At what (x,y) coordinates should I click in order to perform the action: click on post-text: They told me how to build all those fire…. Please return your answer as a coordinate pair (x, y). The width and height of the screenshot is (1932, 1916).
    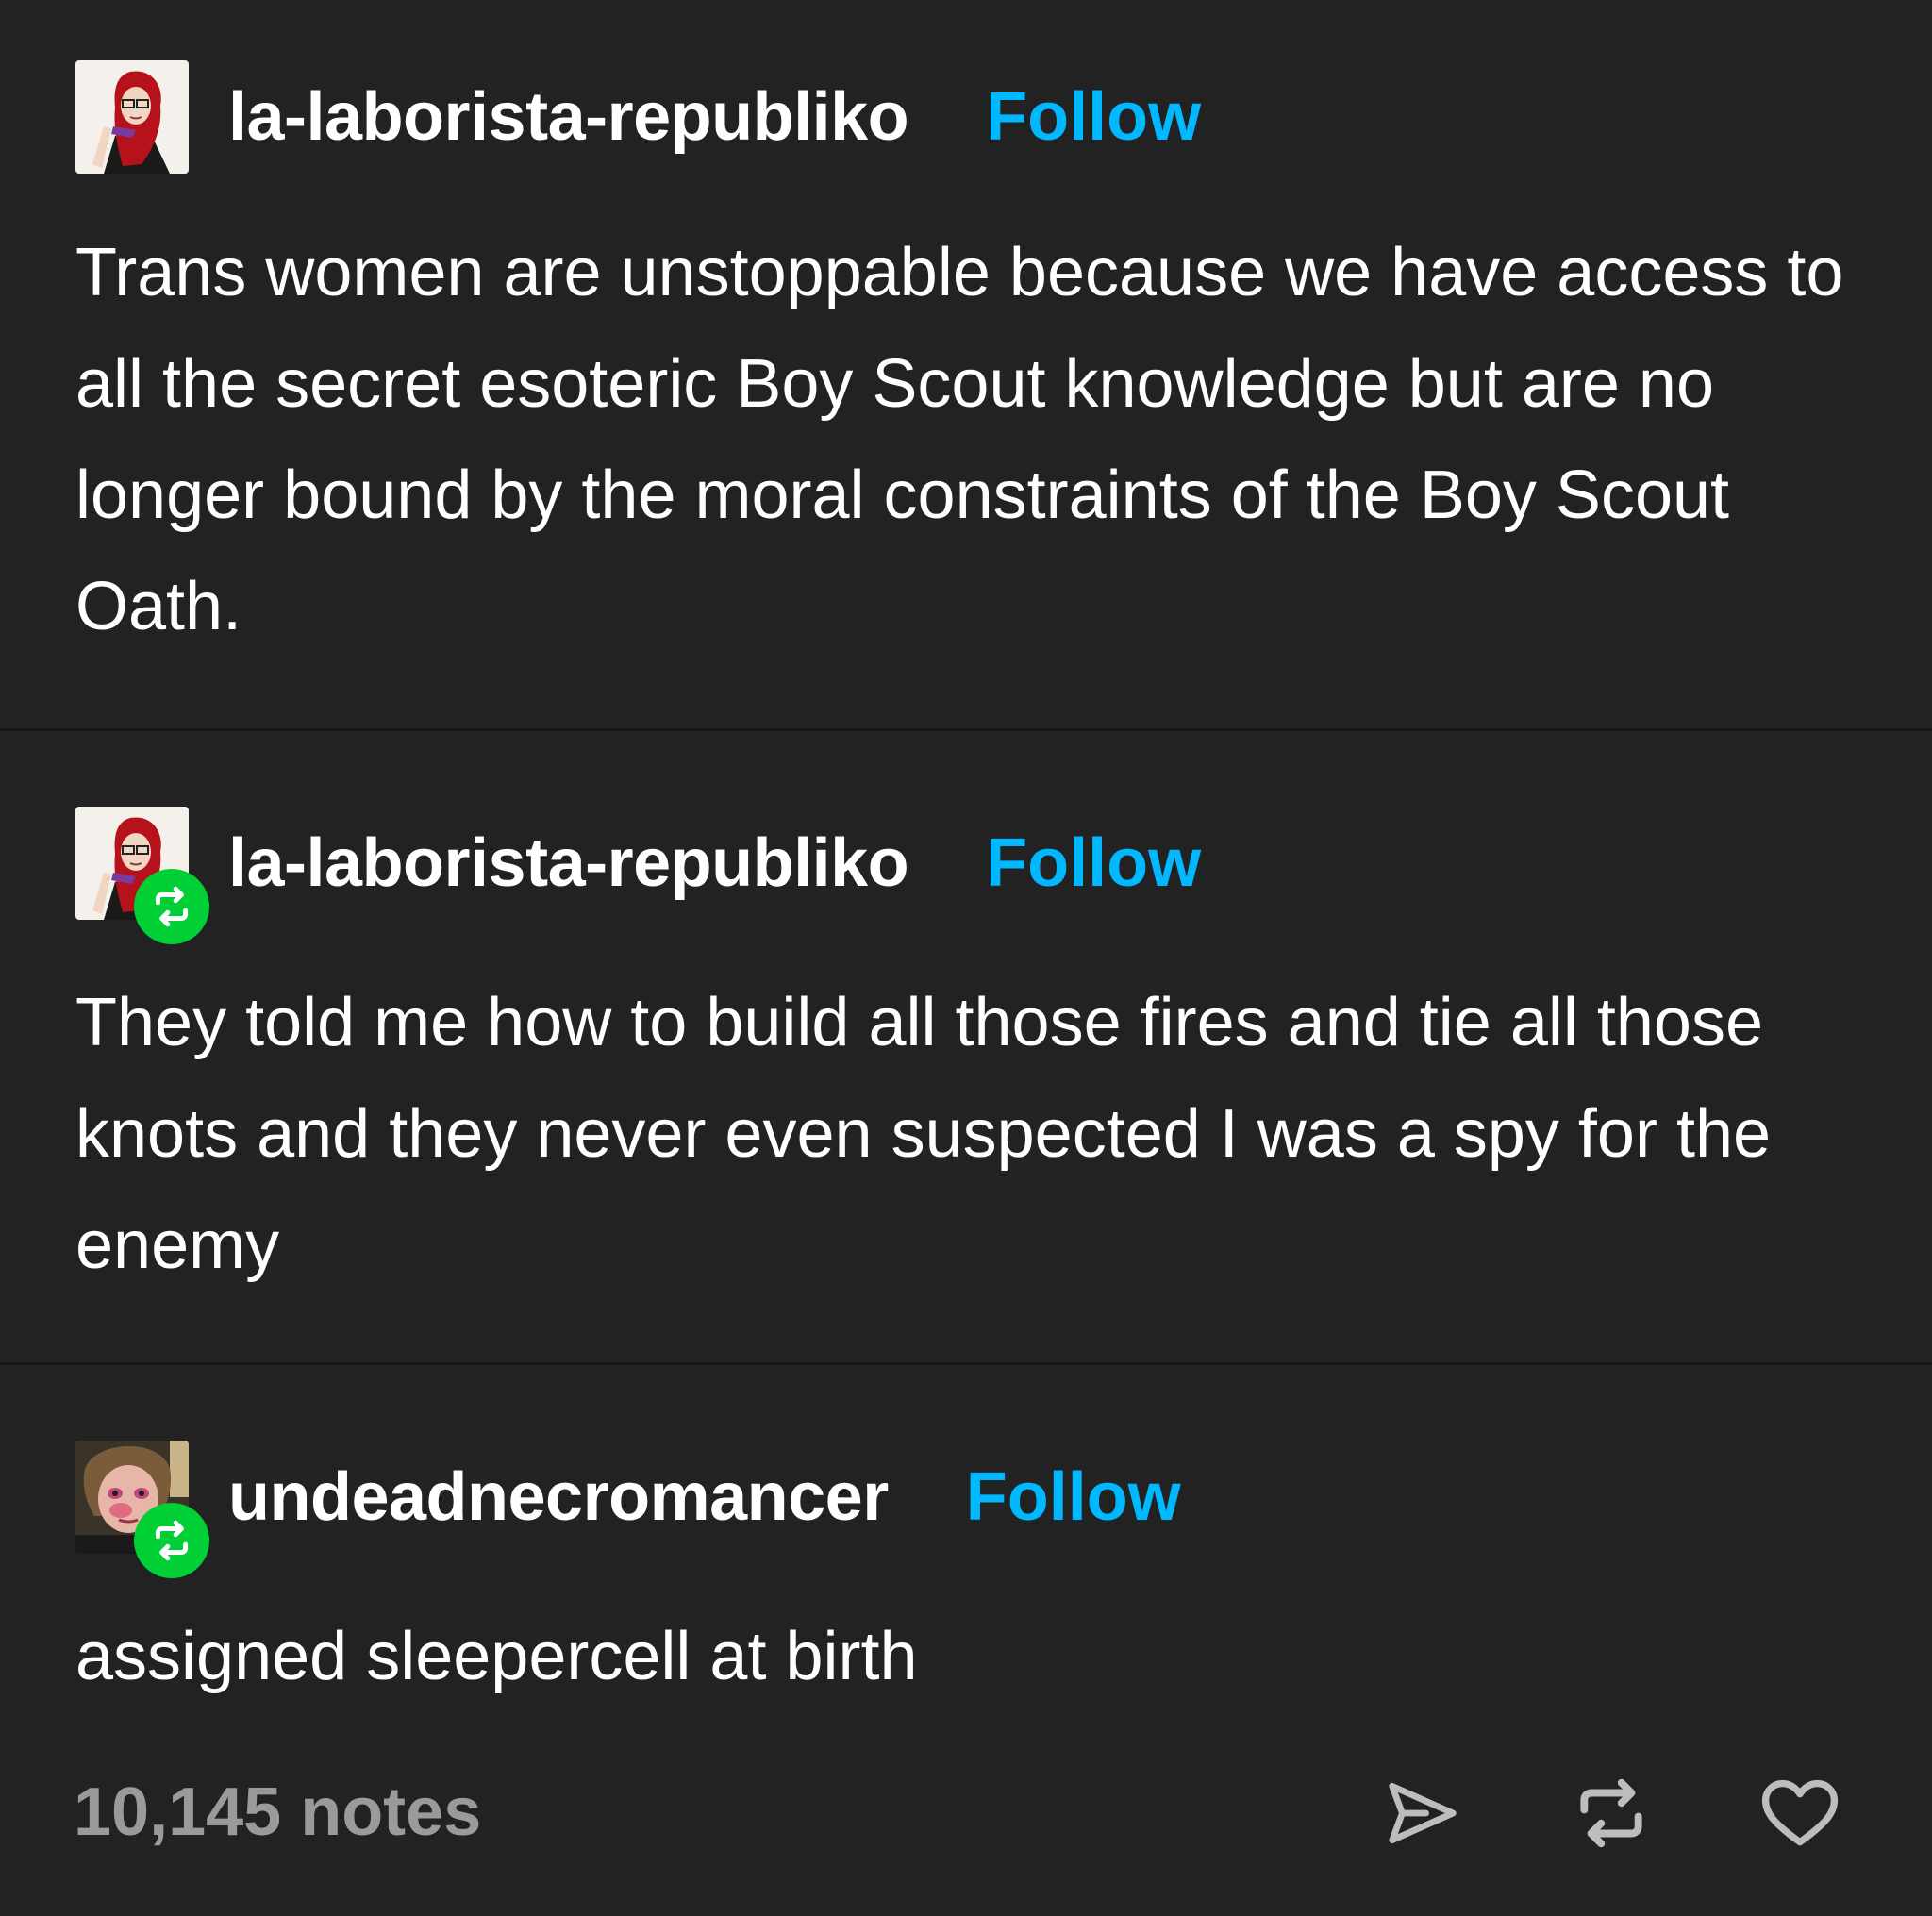
    Looking at the image, I should click on (924, 1134).